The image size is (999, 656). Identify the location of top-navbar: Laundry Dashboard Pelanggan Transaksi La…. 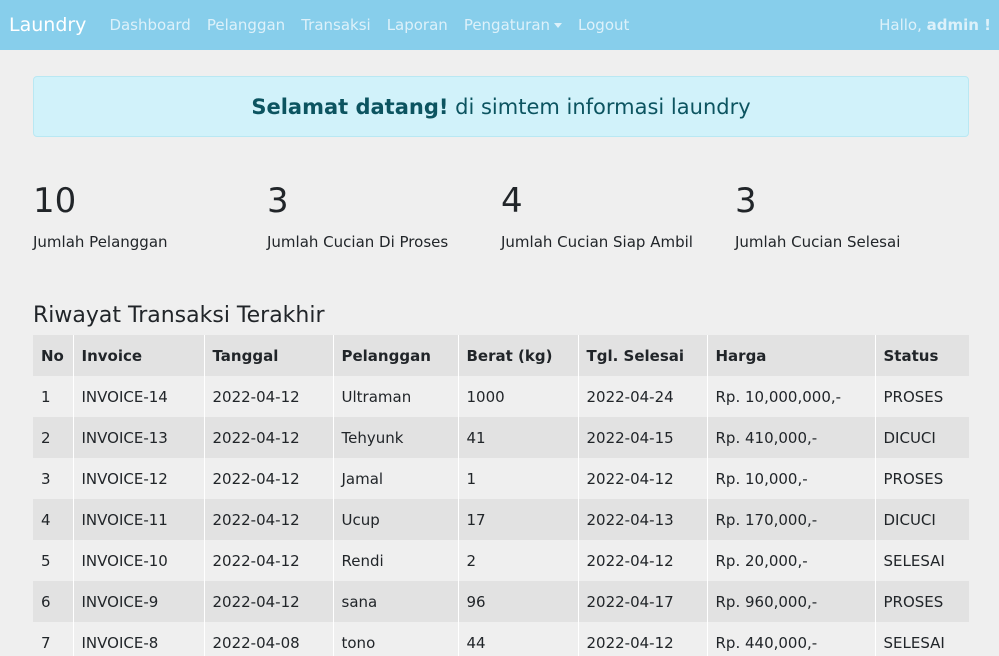
(499, 25).